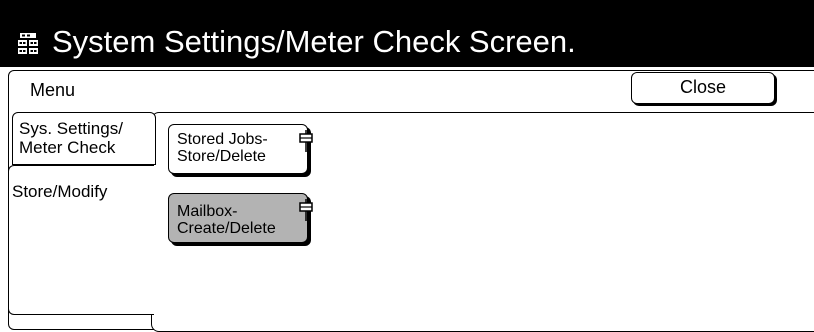 This screenshot has height=332, width=814. Describe the element at coordinates (222, 139) in the screenshot. I see `button-label-line1: Stored Jobs-` at that location.